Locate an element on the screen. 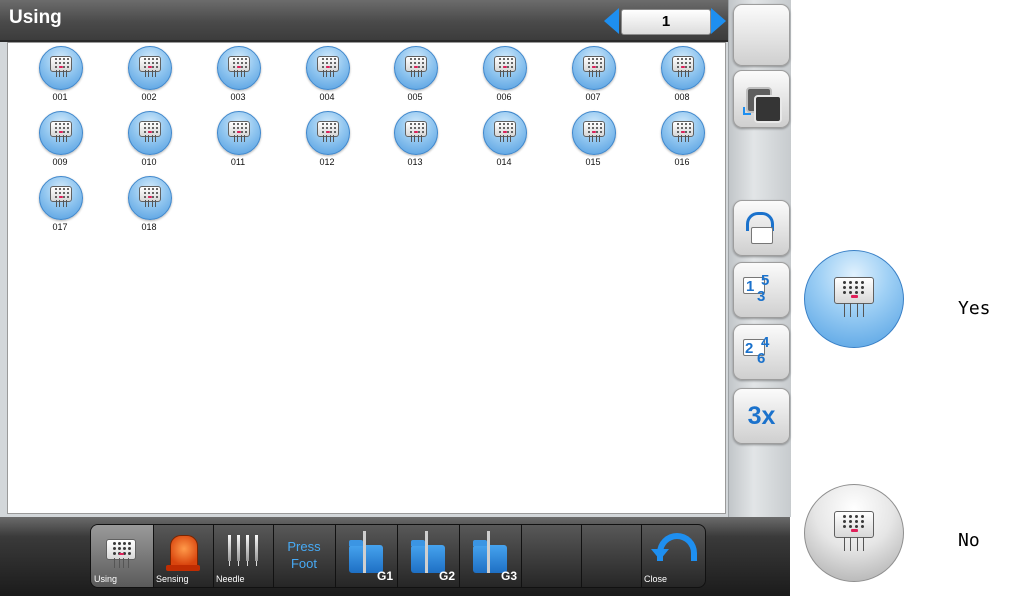 The height and width of the screenshot is (596, 1035). foot-tile: 018 is located at coordinates (149, 208).